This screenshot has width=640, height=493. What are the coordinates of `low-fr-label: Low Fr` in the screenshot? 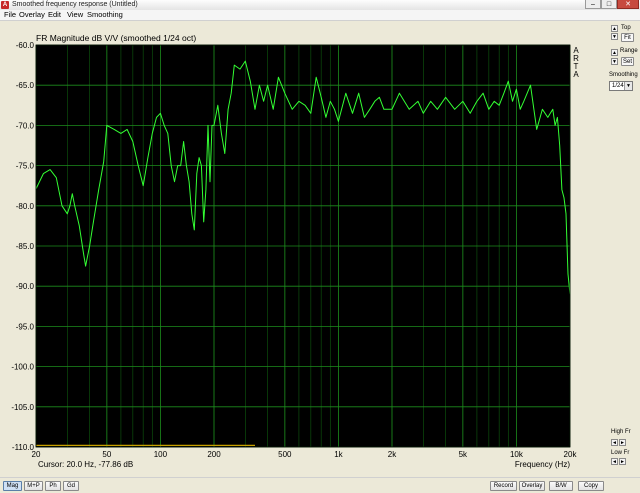 It's located at (620, 453).